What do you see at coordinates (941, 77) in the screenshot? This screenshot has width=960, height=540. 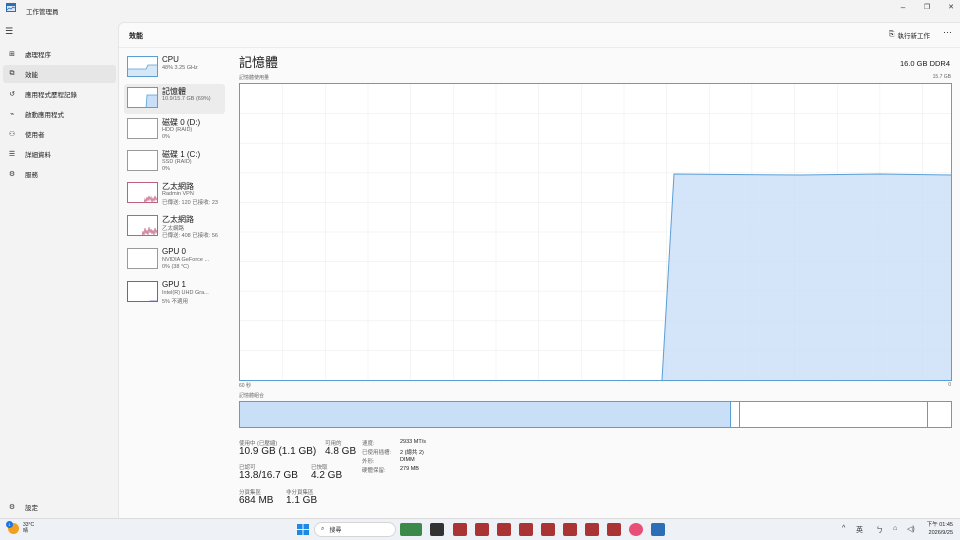 I see `graph-max-label: 15.7 GB` at bounding box center [941, 77].